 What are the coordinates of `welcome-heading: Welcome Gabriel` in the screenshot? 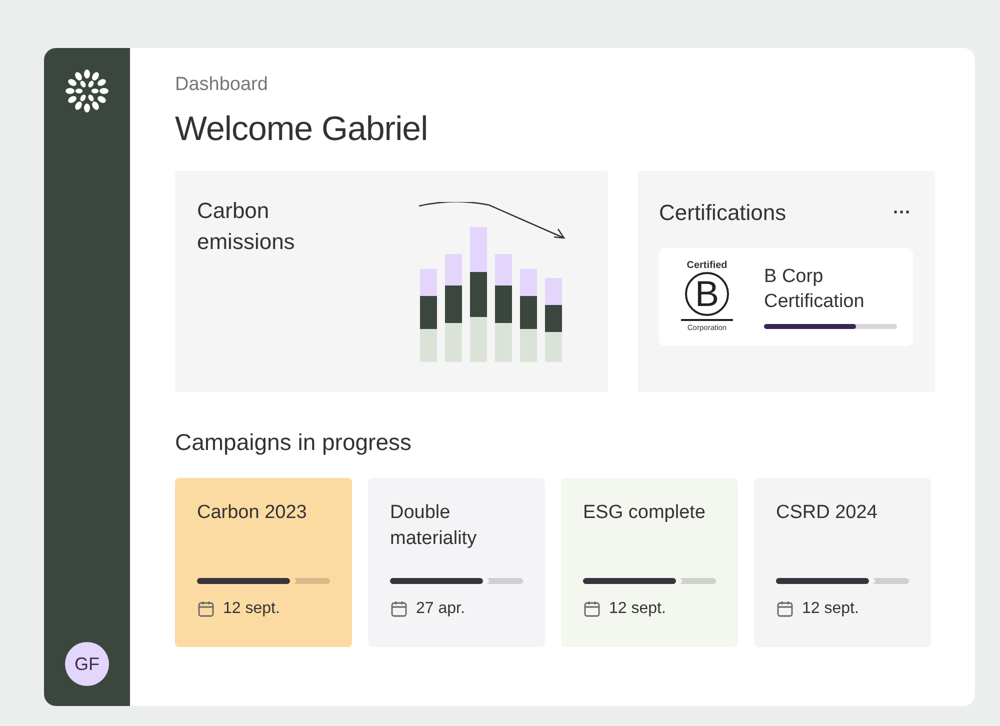 It's located at (302, 129).